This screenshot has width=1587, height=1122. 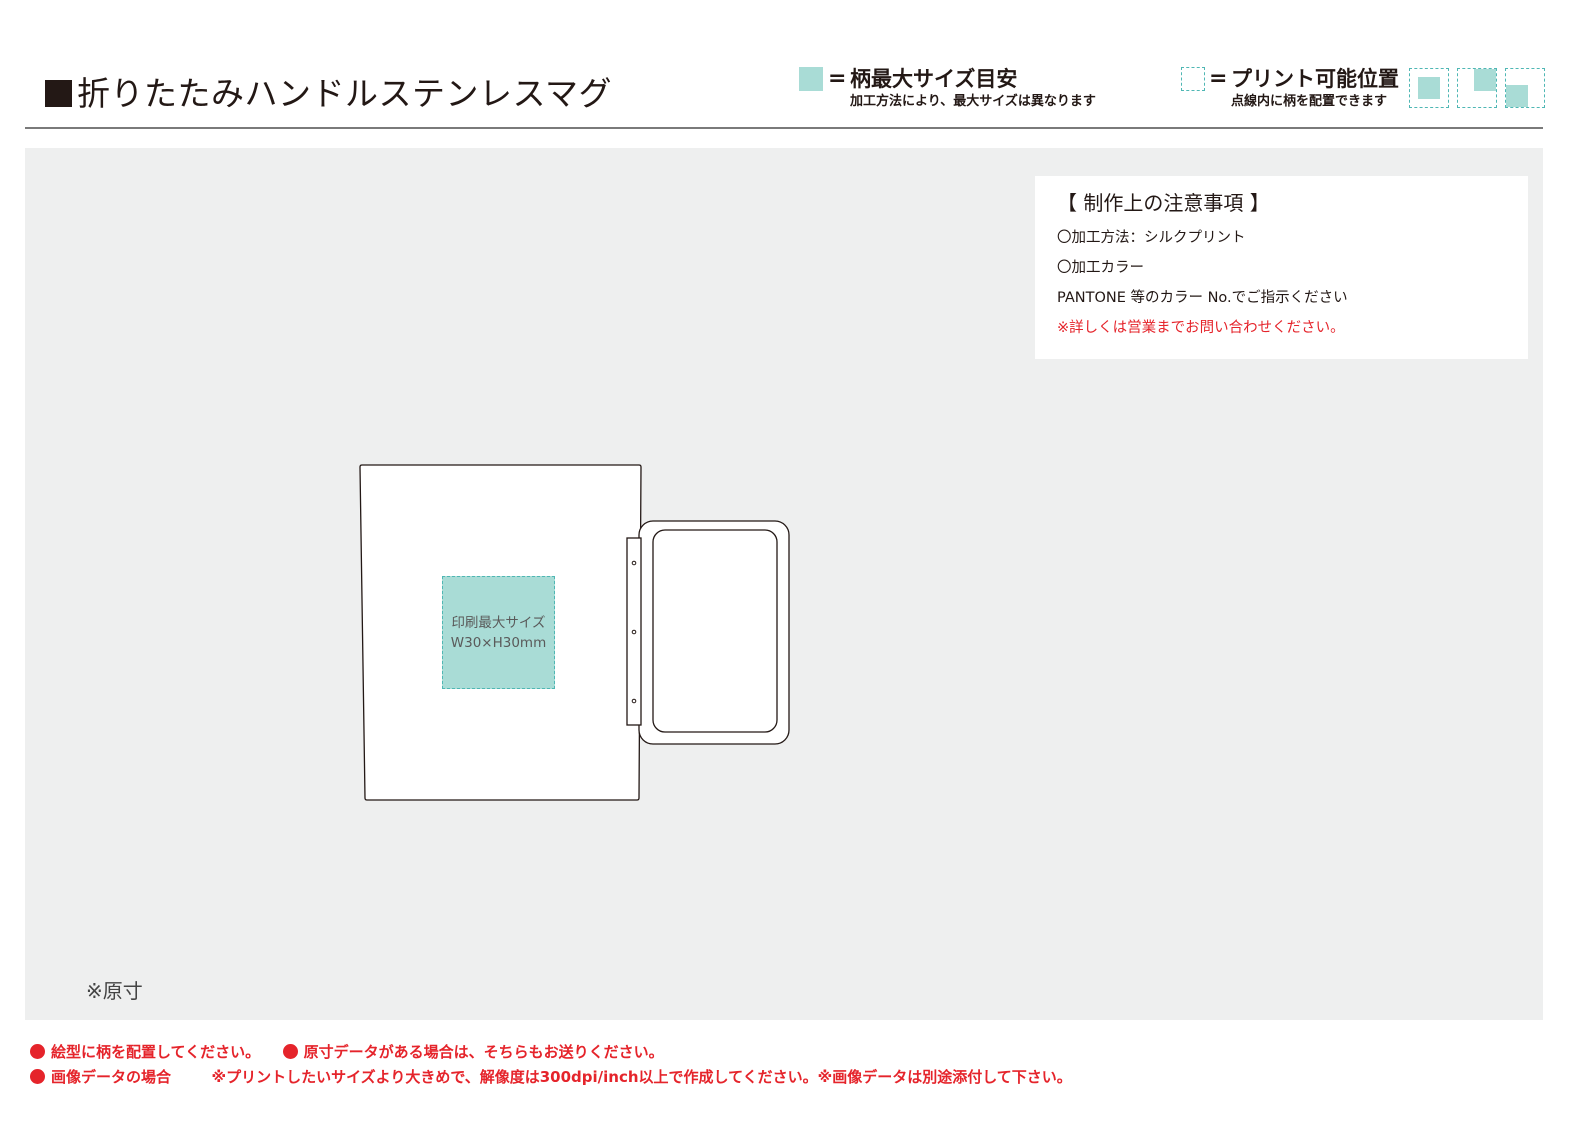 I want to click on placement-example-center, so click(x=1429, y=88).